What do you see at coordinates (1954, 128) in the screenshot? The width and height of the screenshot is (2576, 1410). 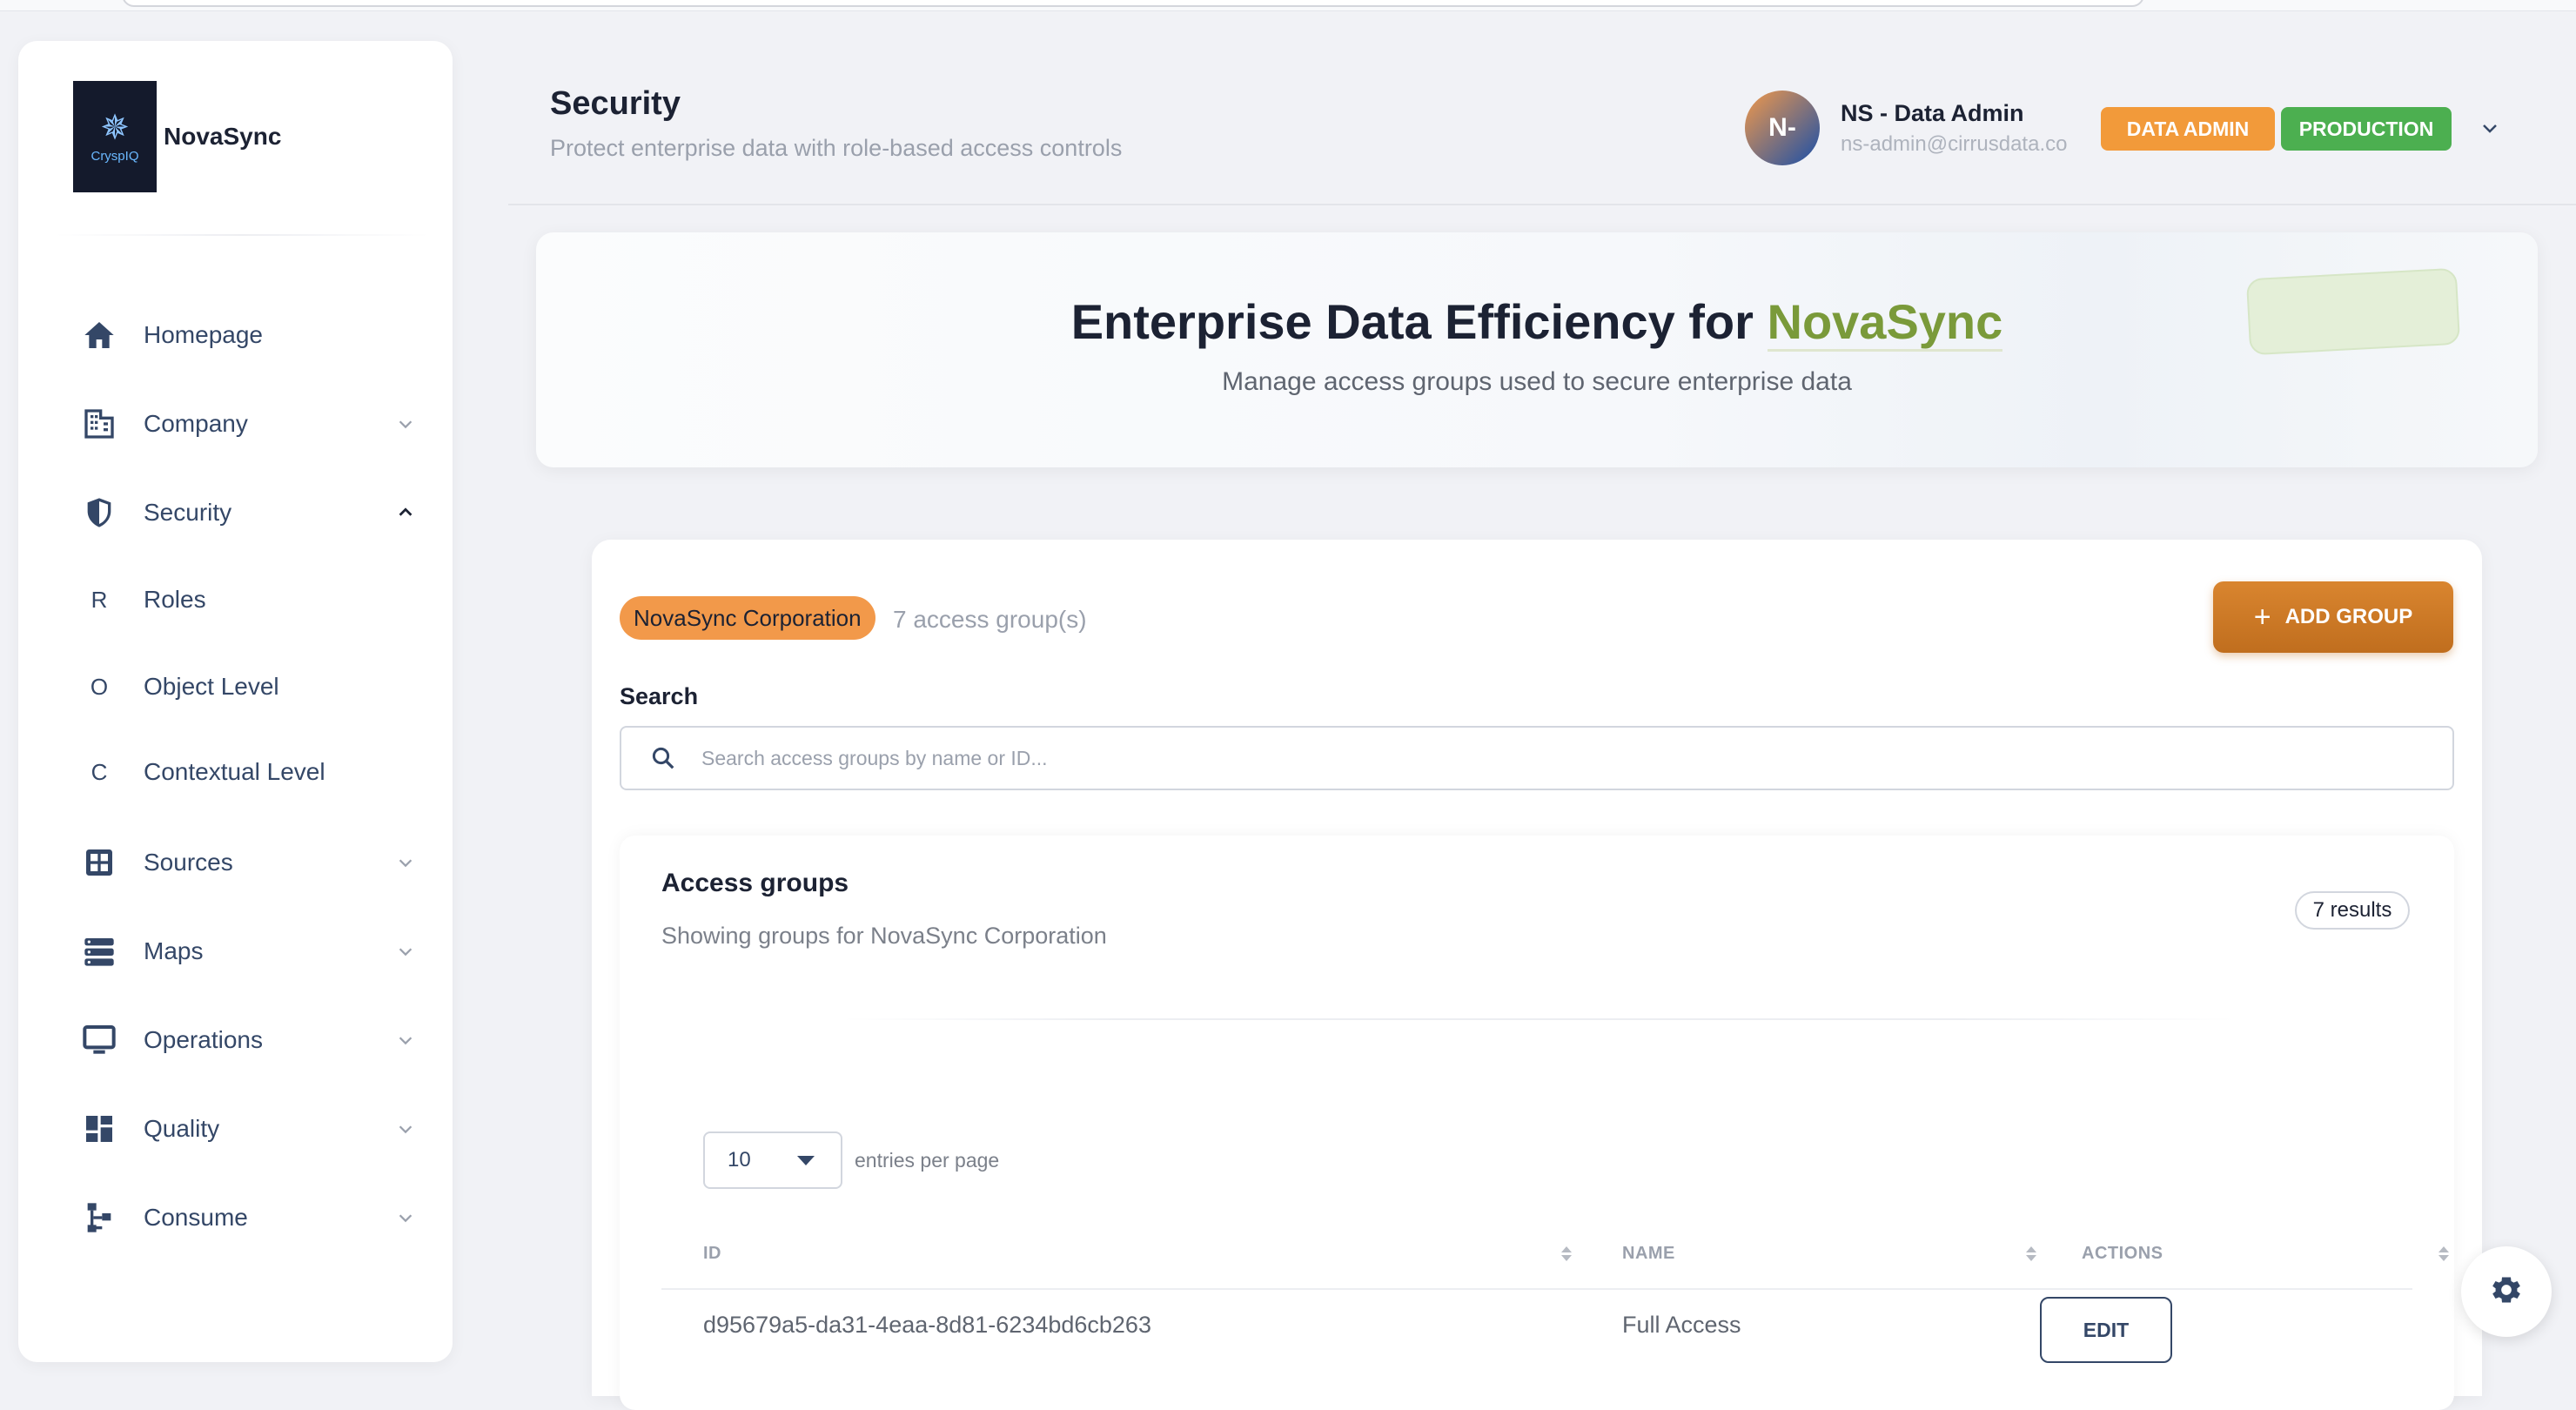 I see `user-info: NS - Data Admin ns-admin@cirrusdata.co` at bounding box center [1954, 128].